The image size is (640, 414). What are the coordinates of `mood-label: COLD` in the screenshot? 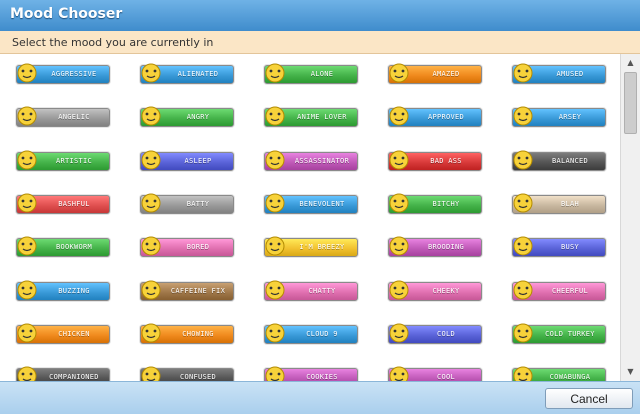 It's located at (446, 333).